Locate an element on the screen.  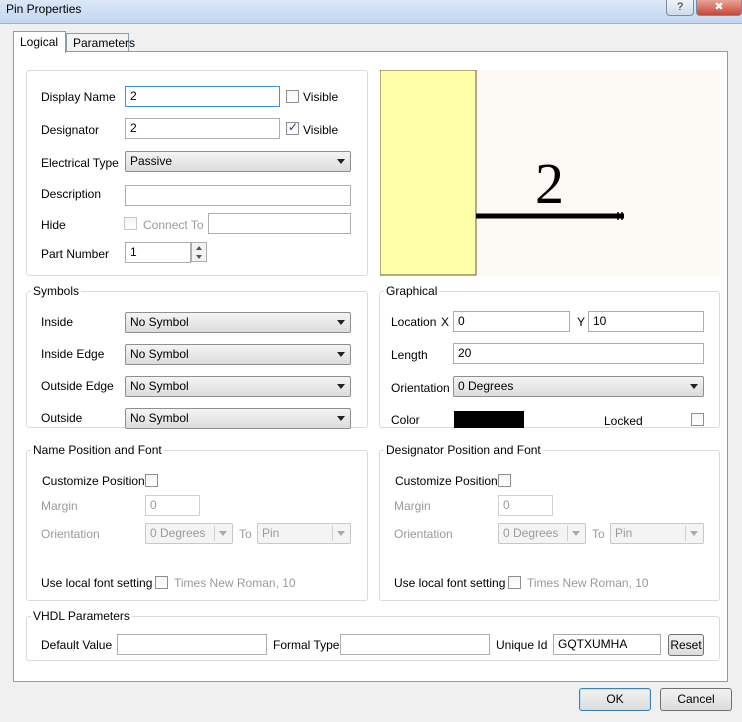
connect-to-field is located at coordinates (279, 223).